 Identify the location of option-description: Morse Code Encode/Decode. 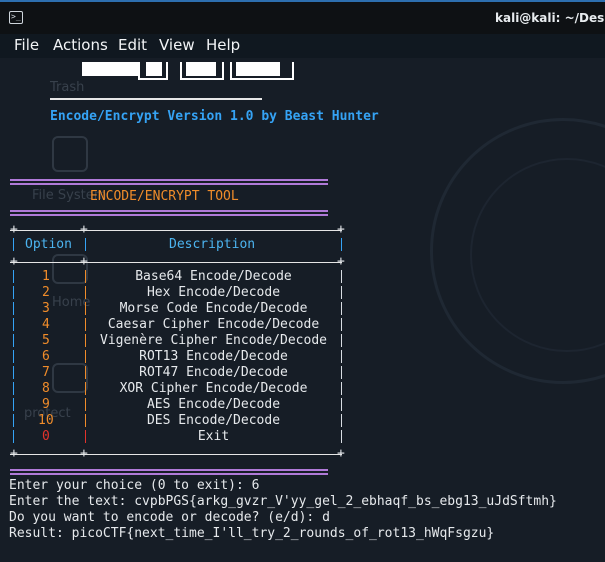
(213, 308).